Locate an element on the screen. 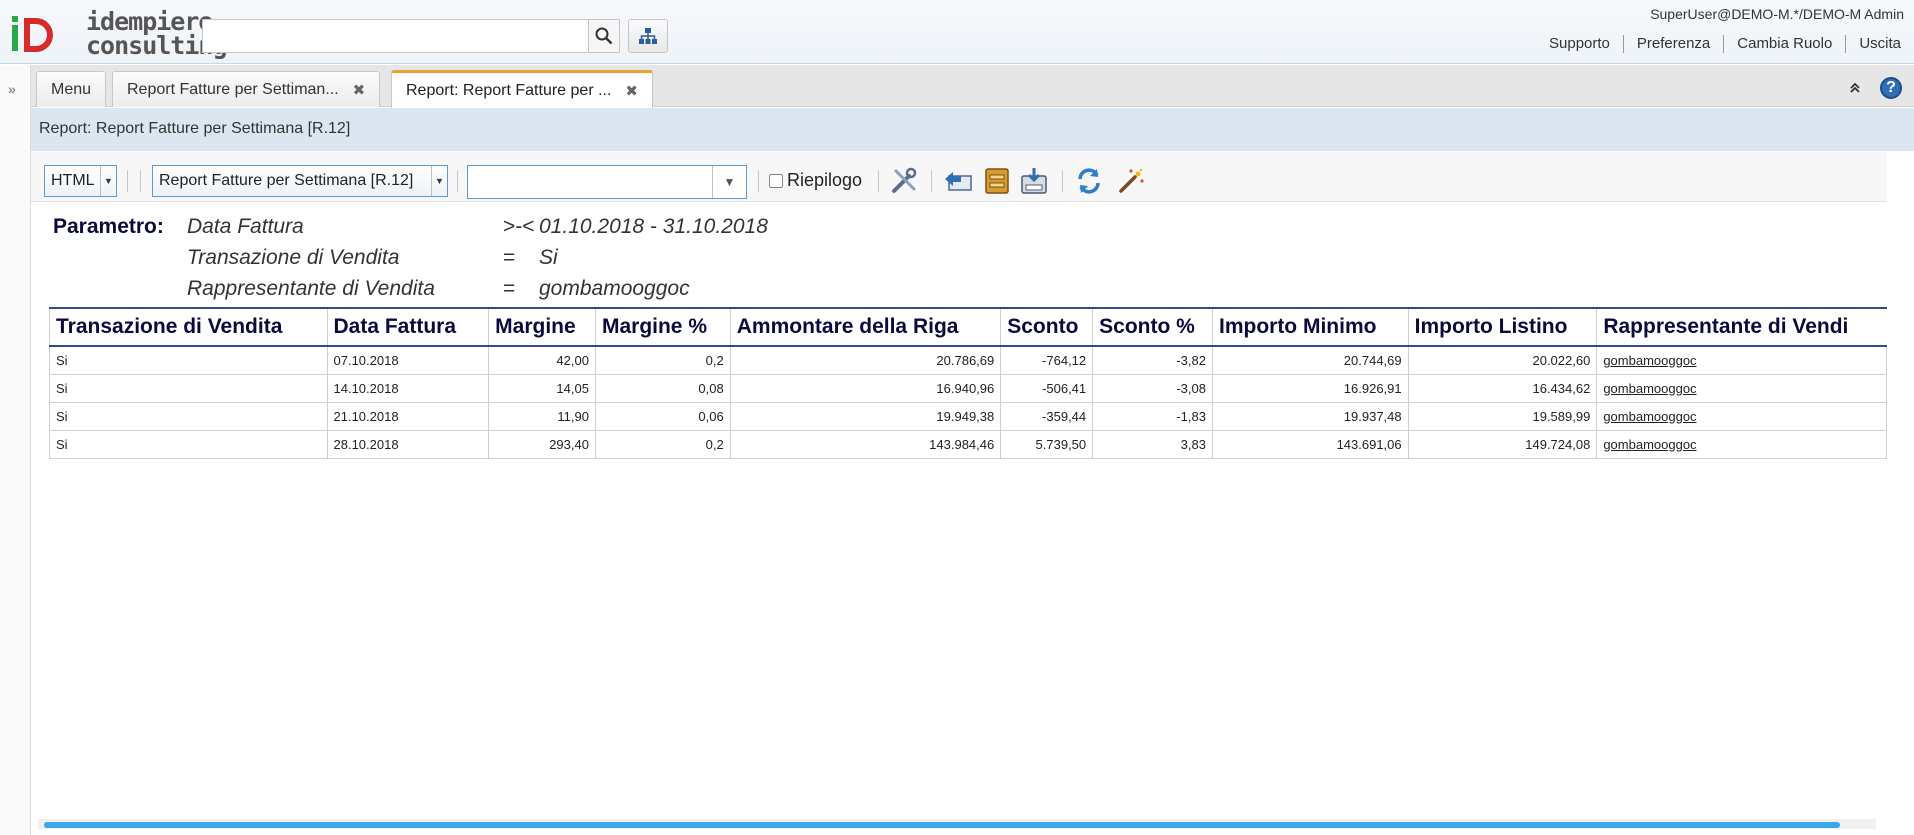  tab-menu: Menu is located at coordinates (71, 89).